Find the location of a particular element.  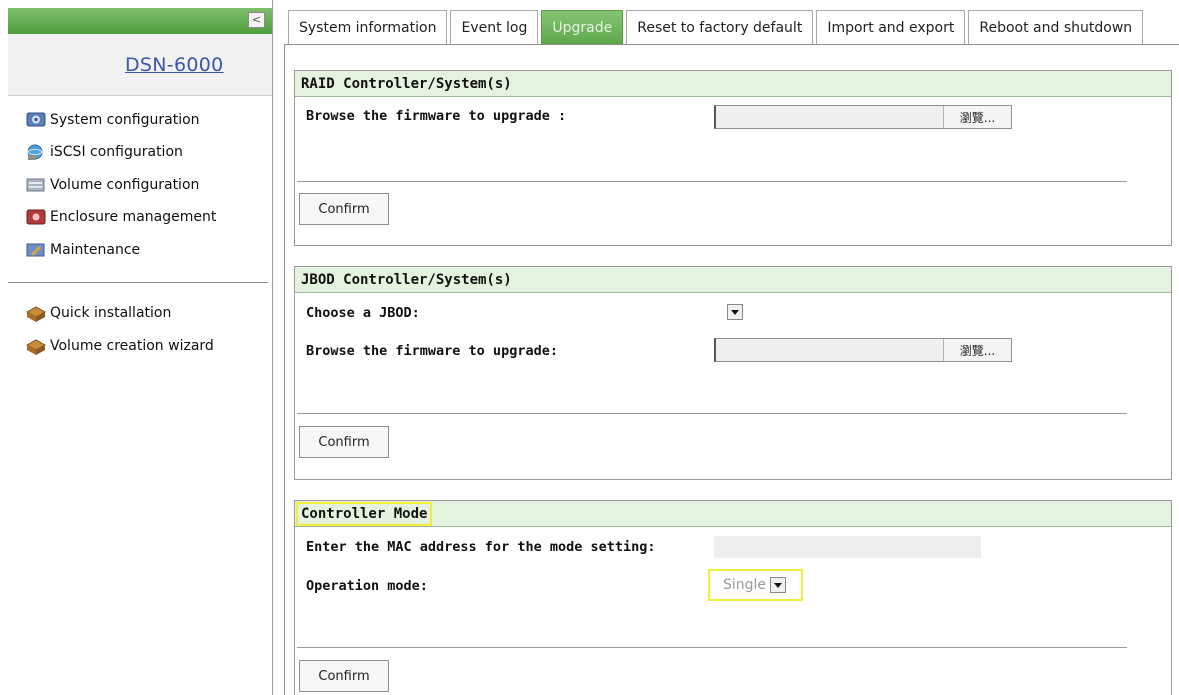

sidebar-header: < is located at coordinates (140, 21).